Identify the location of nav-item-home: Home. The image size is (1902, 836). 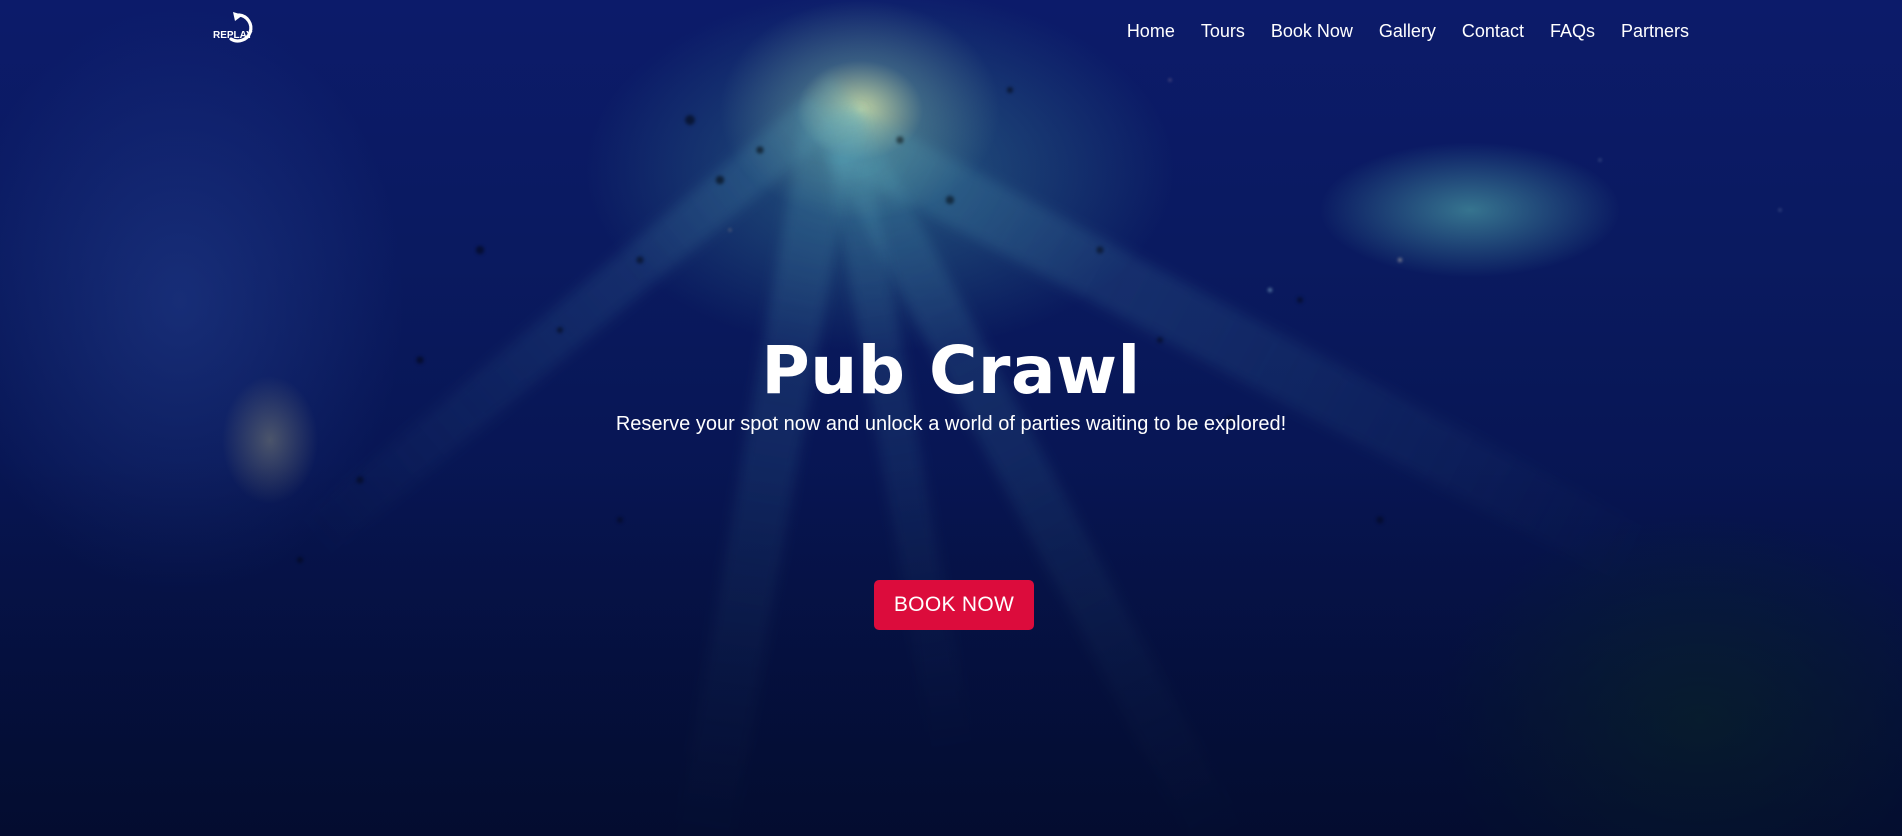
(1151, 31).